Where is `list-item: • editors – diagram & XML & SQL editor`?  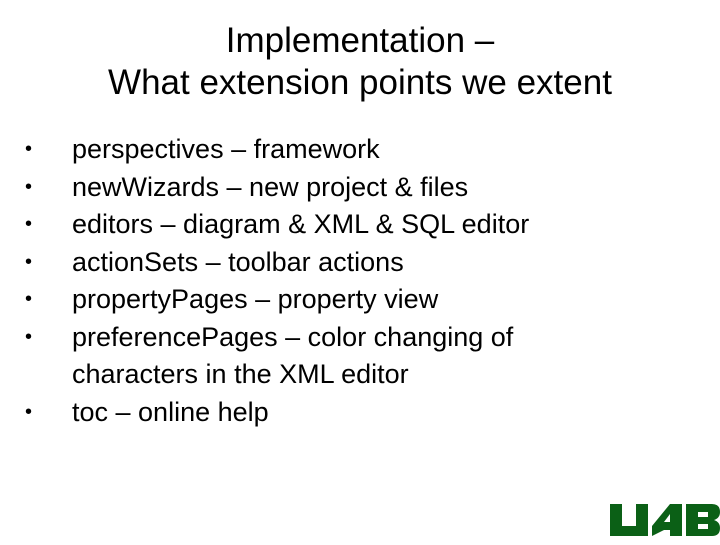
list-item: • editors – diagram & XML & SQL editor is located at coordinates (364, 225).